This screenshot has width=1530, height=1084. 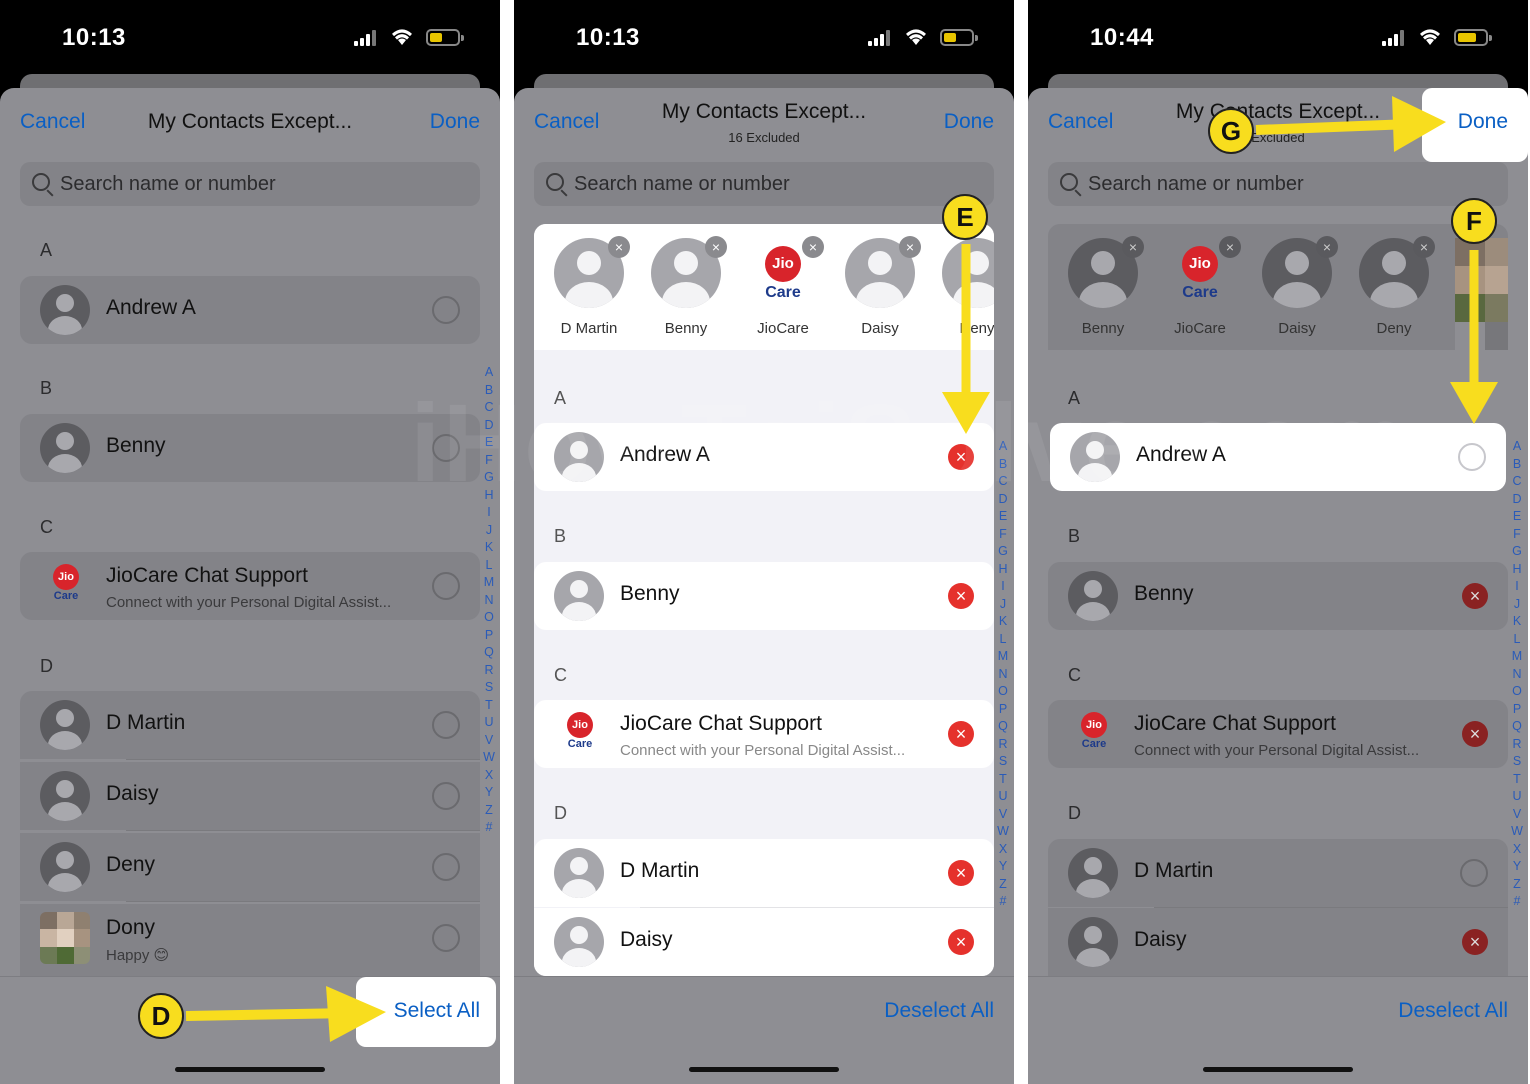 I want to click on alphabet-index-letter: F, so click(x=1517, y=535).